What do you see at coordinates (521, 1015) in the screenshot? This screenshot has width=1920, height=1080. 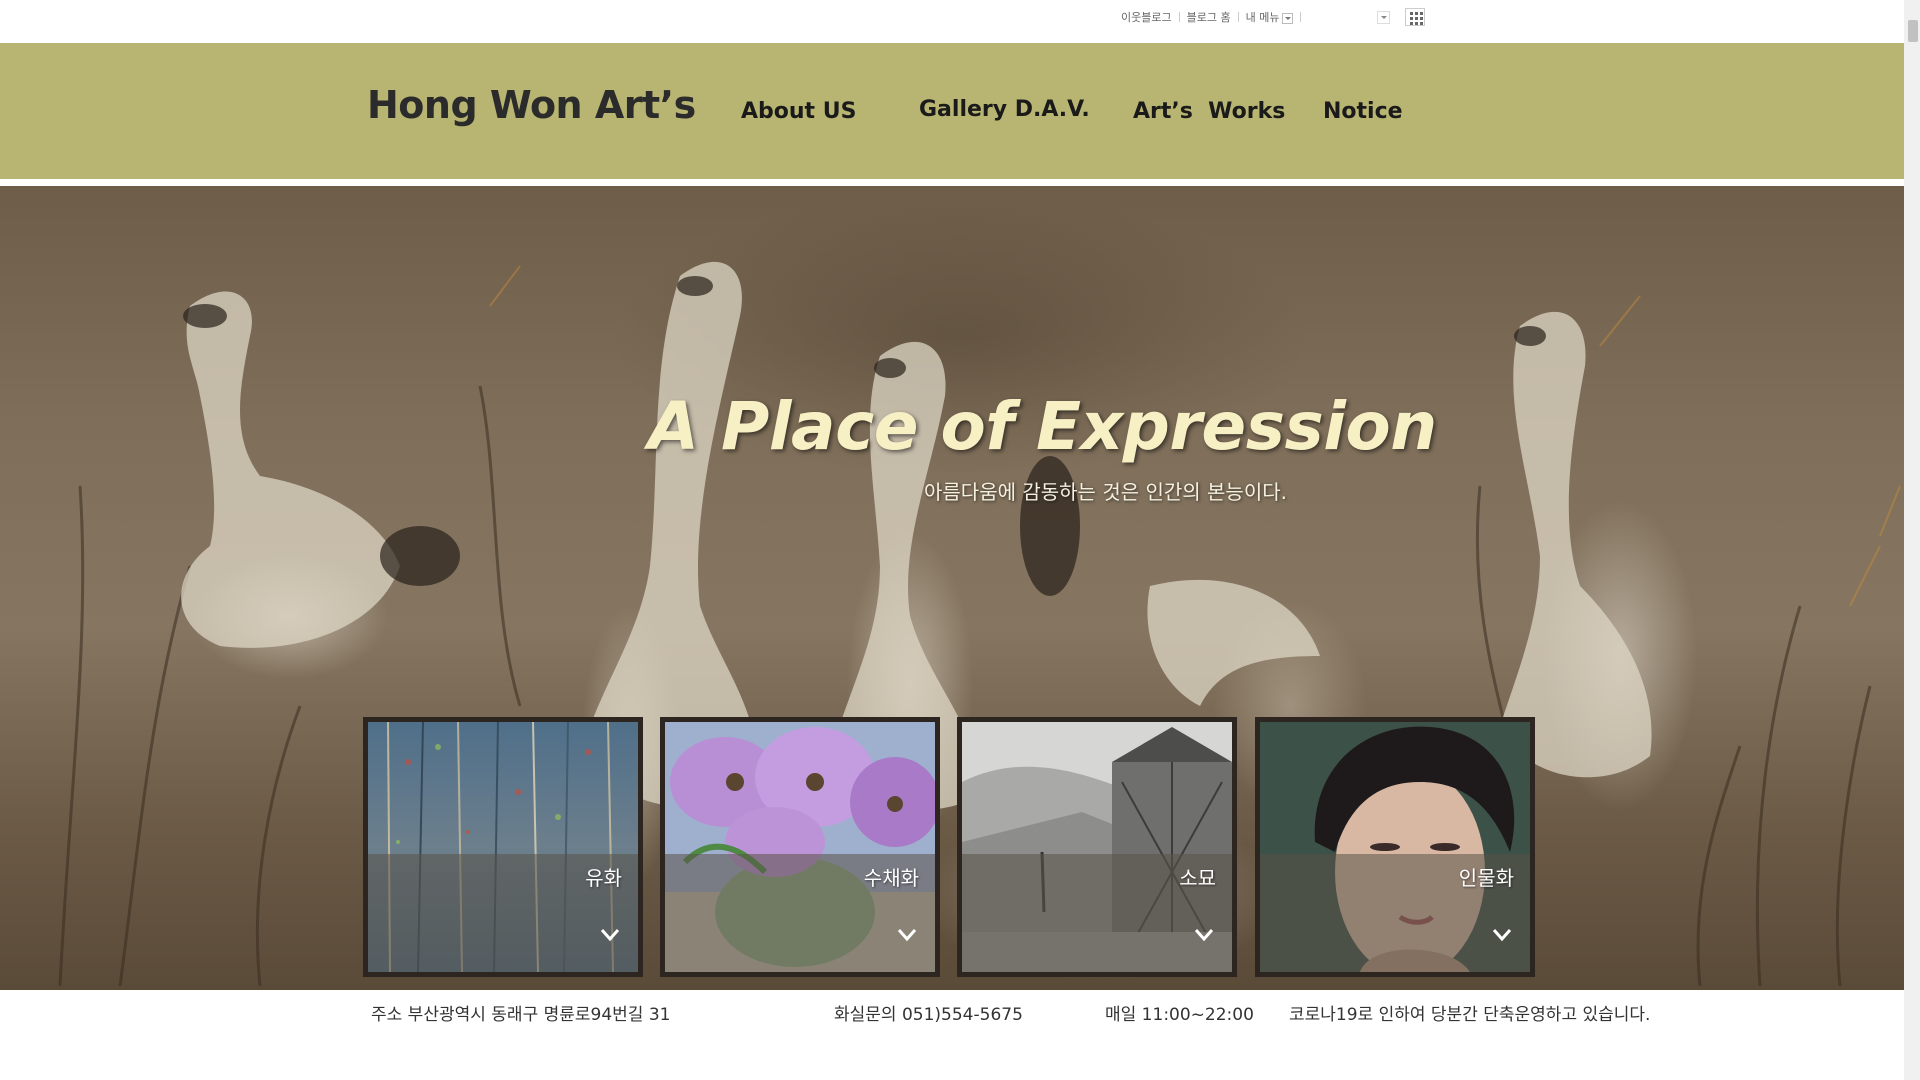 I see `address-text: 주소 부산광역시 동래구 명륜로94번길 31` at bounding box center [521, 1015].